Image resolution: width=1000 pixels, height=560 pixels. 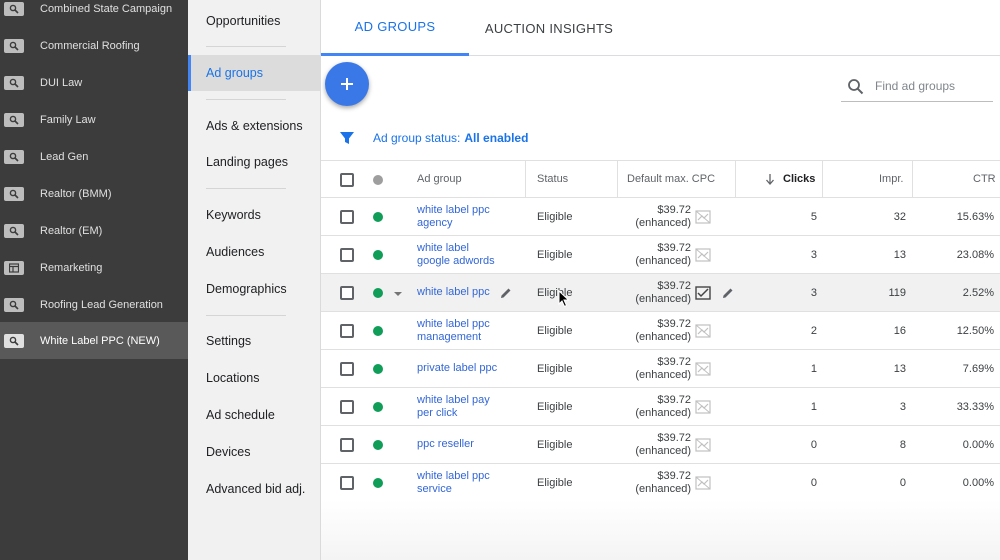 I want to click on nav-item-audiences: Audiences, so click(x=254, y=252).